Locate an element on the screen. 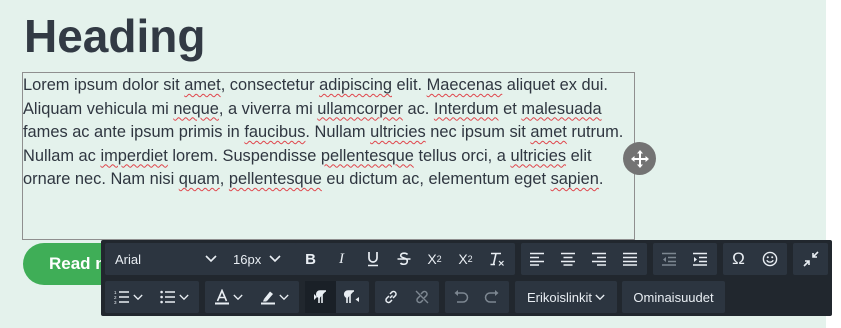 The width and height of the screenshot is (841, 328). highlight-button is located at coordinates (274, 297).